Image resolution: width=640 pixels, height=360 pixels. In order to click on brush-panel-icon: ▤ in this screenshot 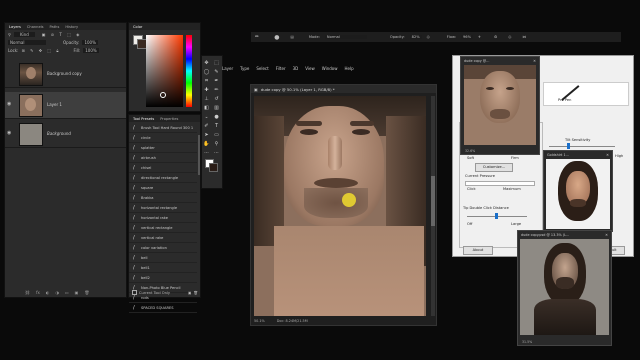, I will do `click(291, 37)`.